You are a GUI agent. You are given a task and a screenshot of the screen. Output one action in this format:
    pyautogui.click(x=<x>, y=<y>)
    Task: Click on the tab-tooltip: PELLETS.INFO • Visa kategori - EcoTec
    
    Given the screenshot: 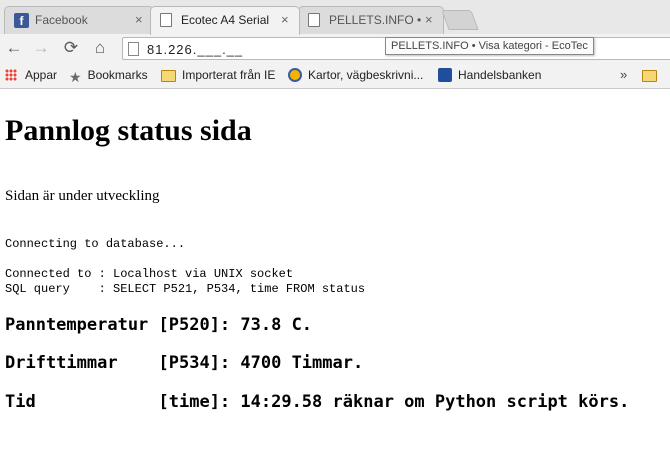 What is the action you would take?
    pyautogui.click(x=489, y=46)
    